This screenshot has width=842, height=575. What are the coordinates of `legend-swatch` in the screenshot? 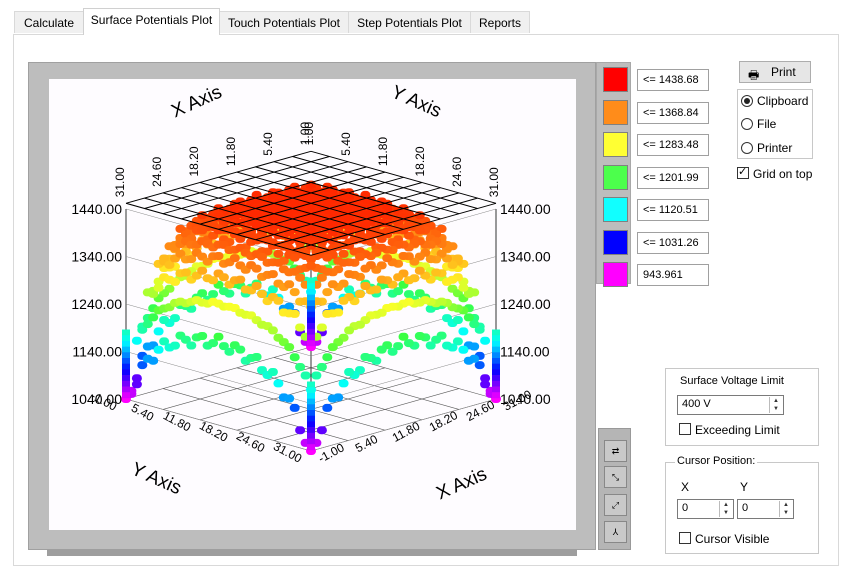 It's located at (615, 177).